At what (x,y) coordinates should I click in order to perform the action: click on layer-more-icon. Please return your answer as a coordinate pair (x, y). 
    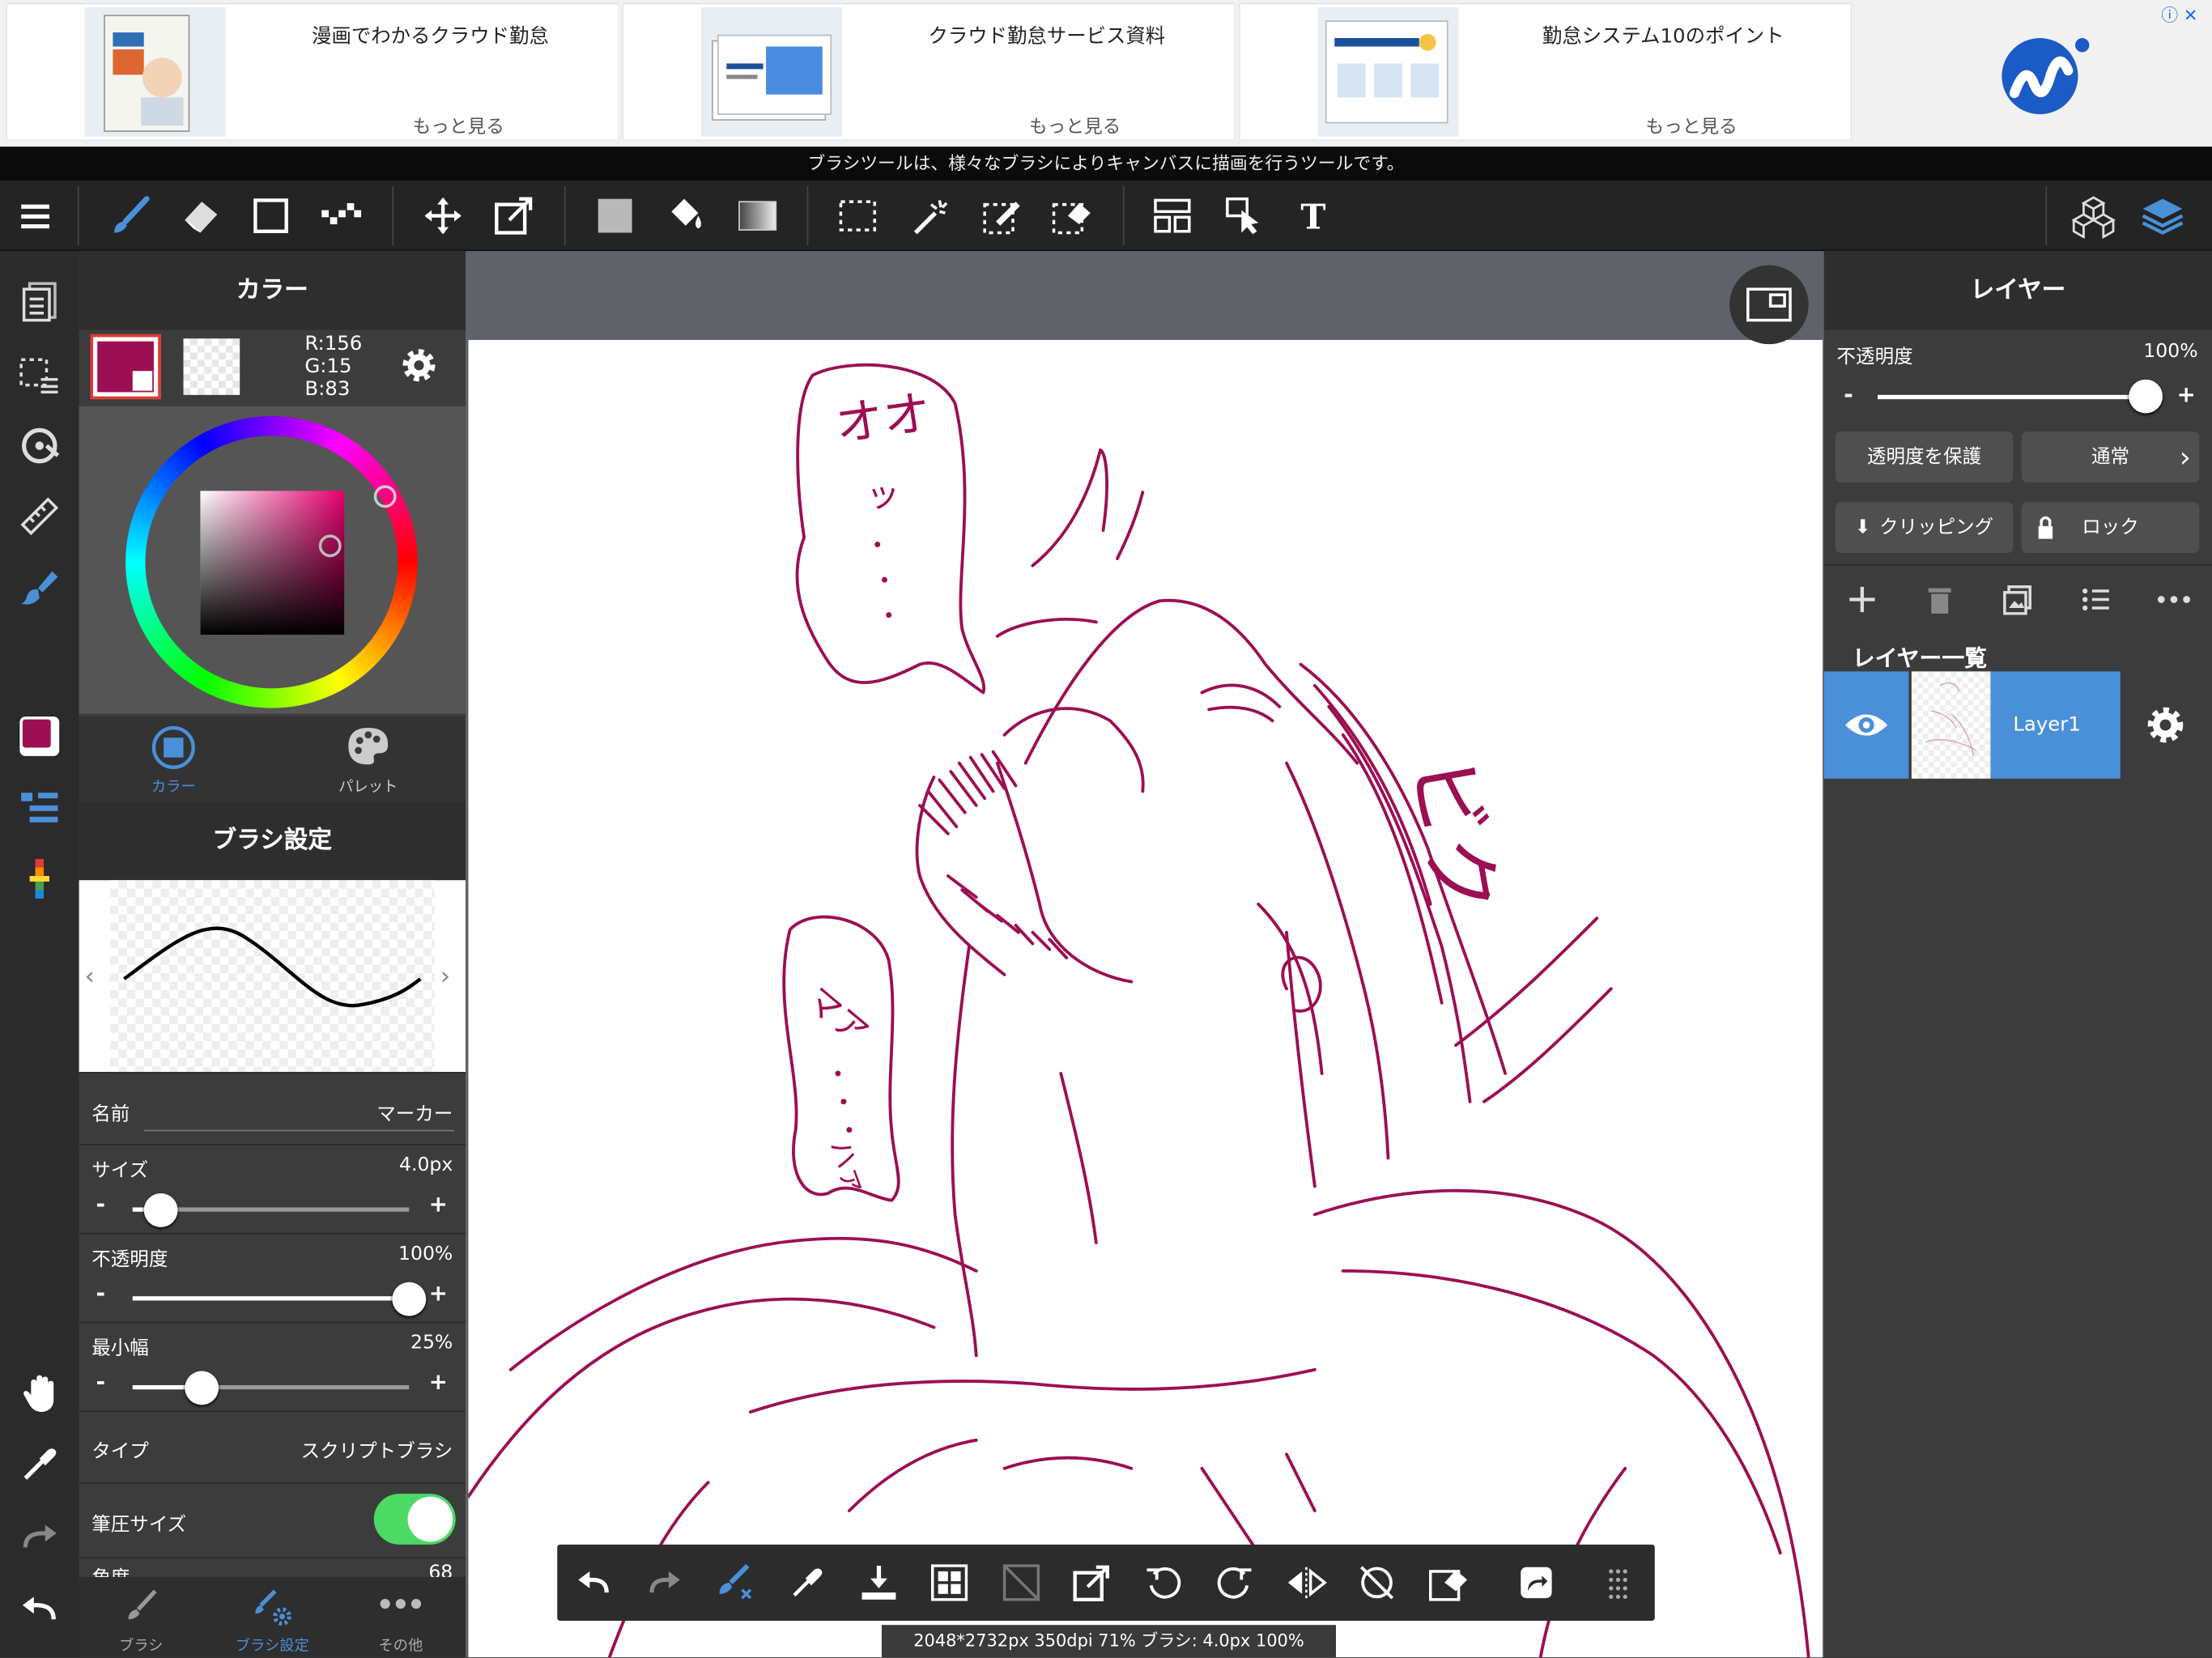
    Looking at the image, I should click on (2174, 599).